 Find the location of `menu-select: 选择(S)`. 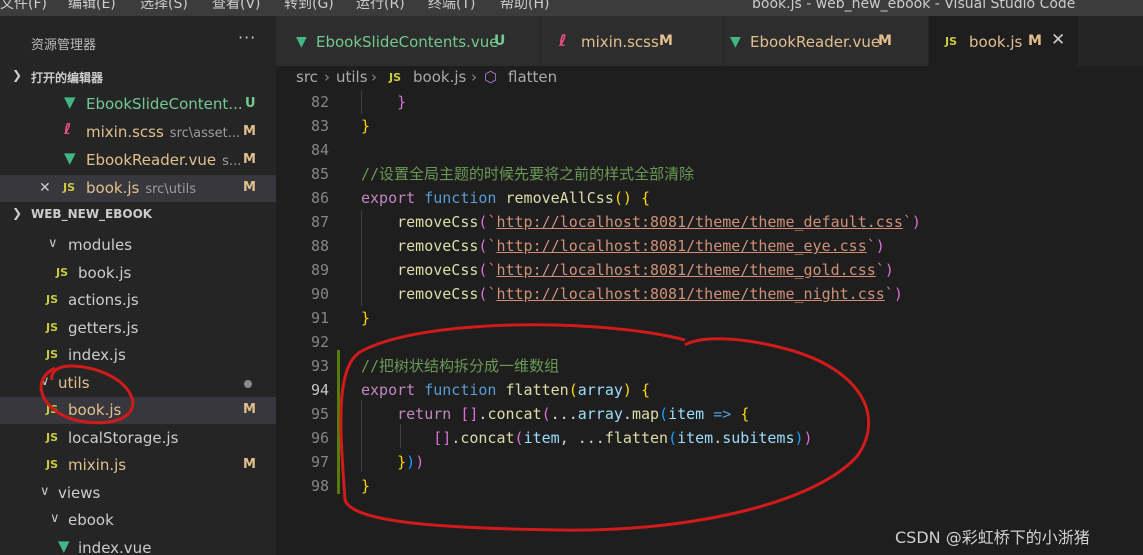

menu-select: 选择(S) is located at coordinates (164, 7).